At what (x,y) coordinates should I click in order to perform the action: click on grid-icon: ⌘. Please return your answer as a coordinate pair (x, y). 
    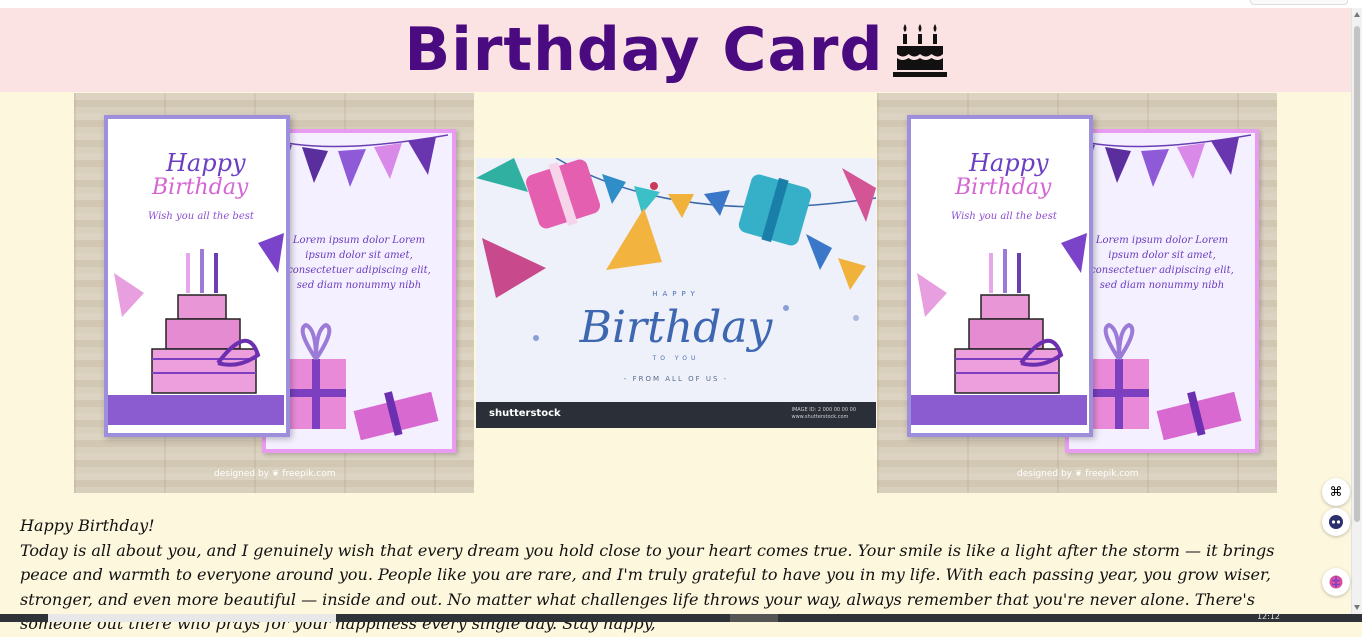
    Looking at the image, I should click on (1336, 492).